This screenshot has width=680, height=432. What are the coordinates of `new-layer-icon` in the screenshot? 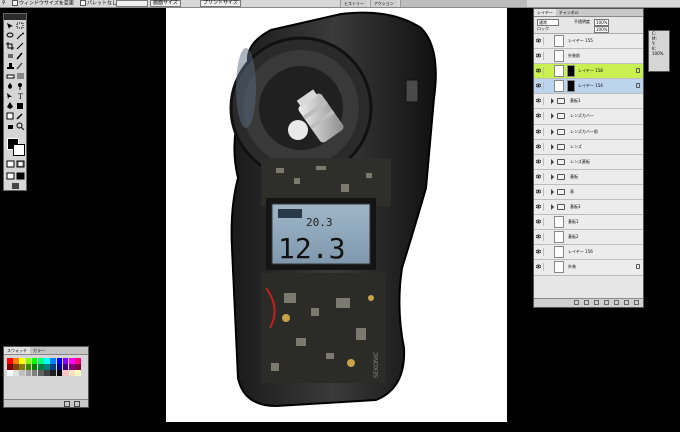 It's located at (626, 302).